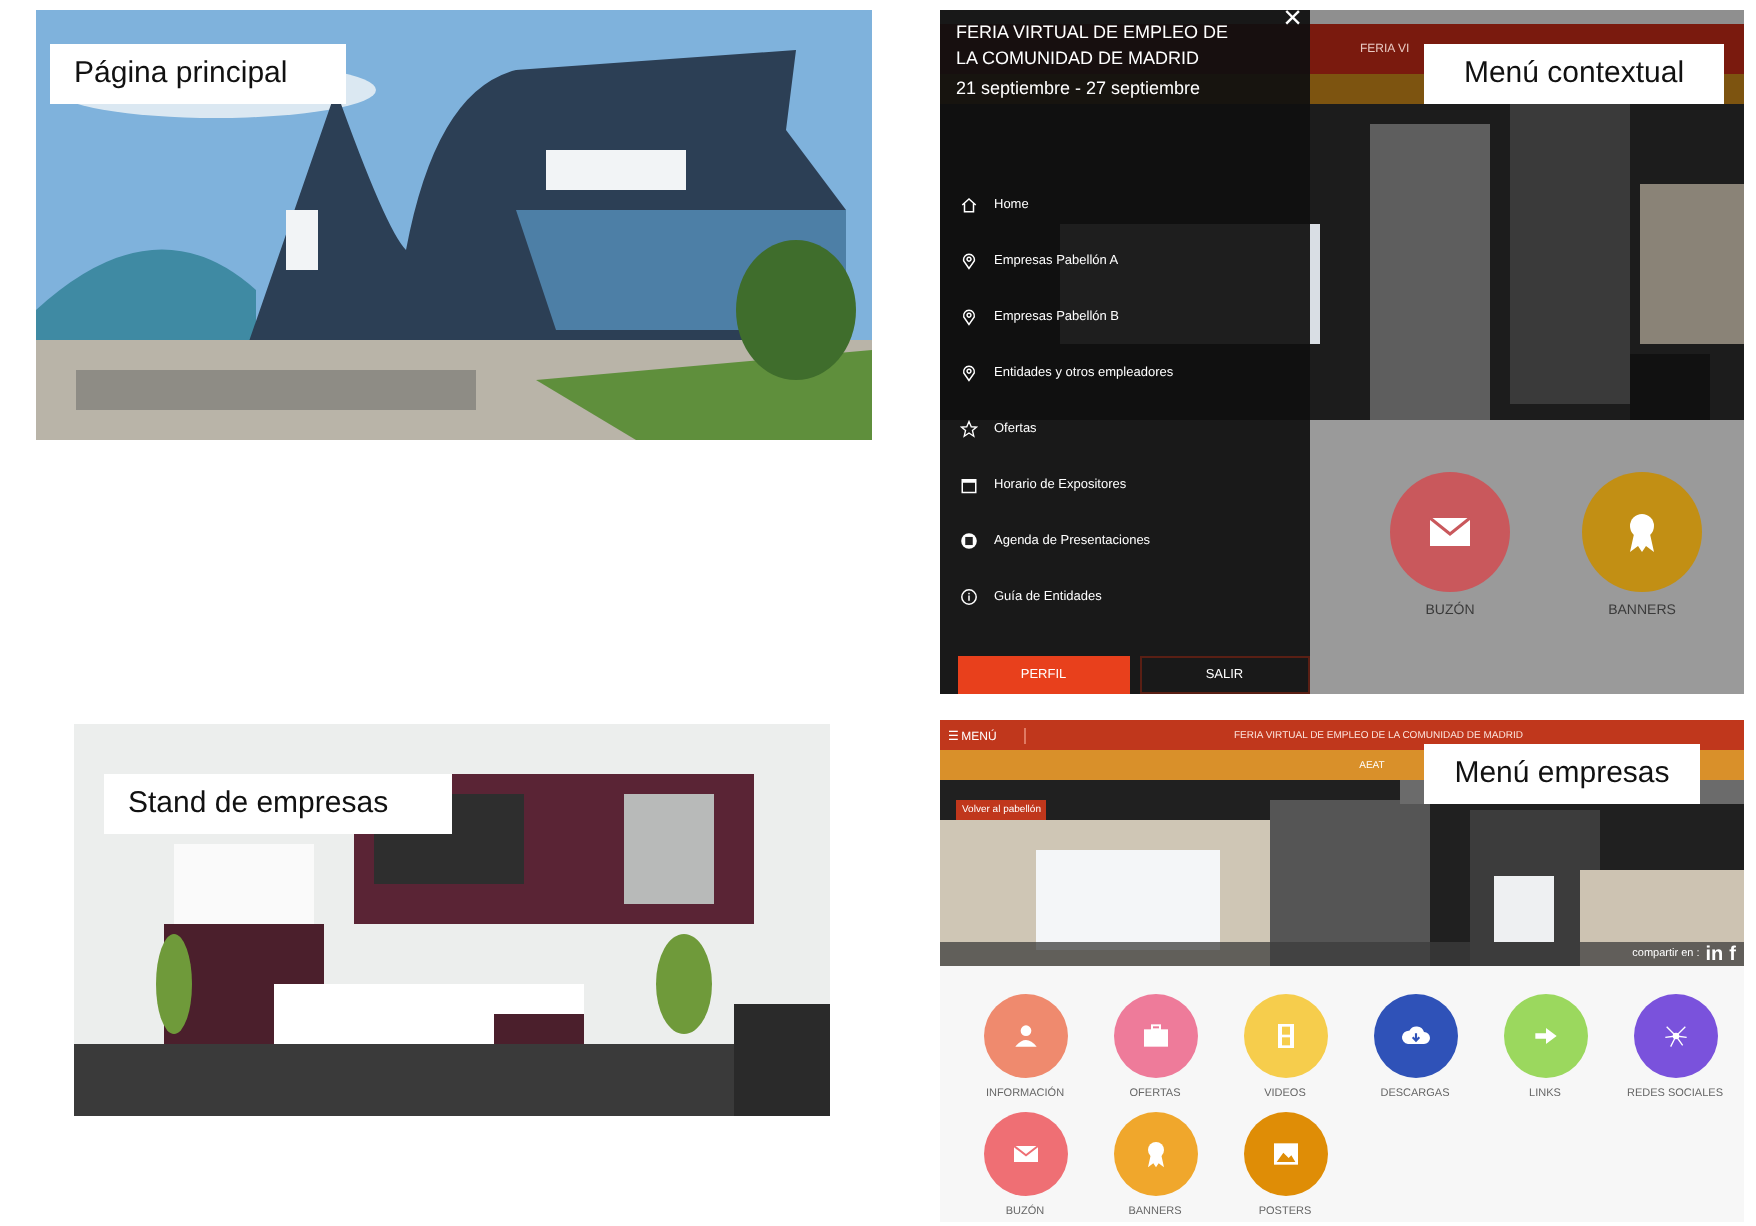 This screenshot has height=1226, width=1756. What do you see at coordinates (969, 540) in the screenshot?
I see `agenda-icon` at bounding box center [969, 540].